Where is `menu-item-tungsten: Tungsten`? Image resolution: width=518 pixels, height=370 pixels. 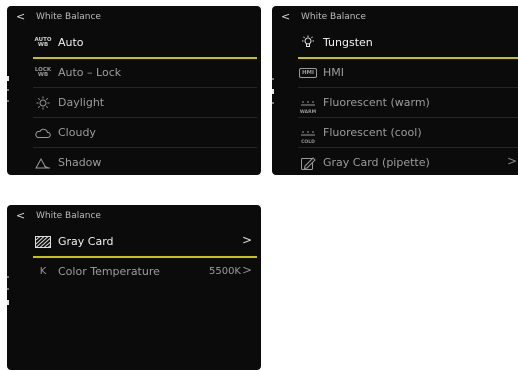
menu-item-tungsten: Tungsten is located at coordinates (408, 43).